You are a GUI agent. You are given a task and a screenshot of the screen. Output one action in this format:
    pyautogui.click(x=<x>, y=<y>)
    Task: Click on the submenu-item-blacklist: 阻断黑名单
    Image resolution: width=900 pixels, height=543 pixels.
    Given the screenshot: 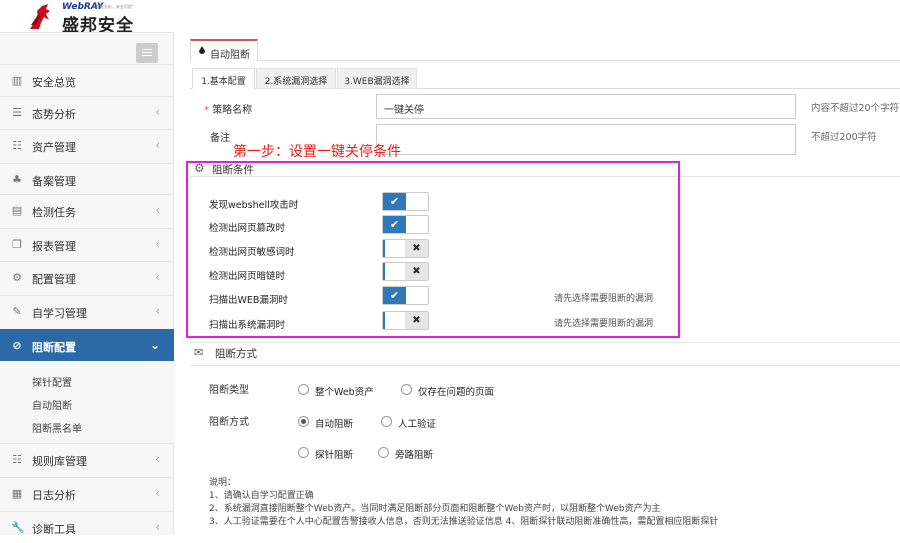 What is the action you would take?
    pyautogui.click(x=57, y=427)
    